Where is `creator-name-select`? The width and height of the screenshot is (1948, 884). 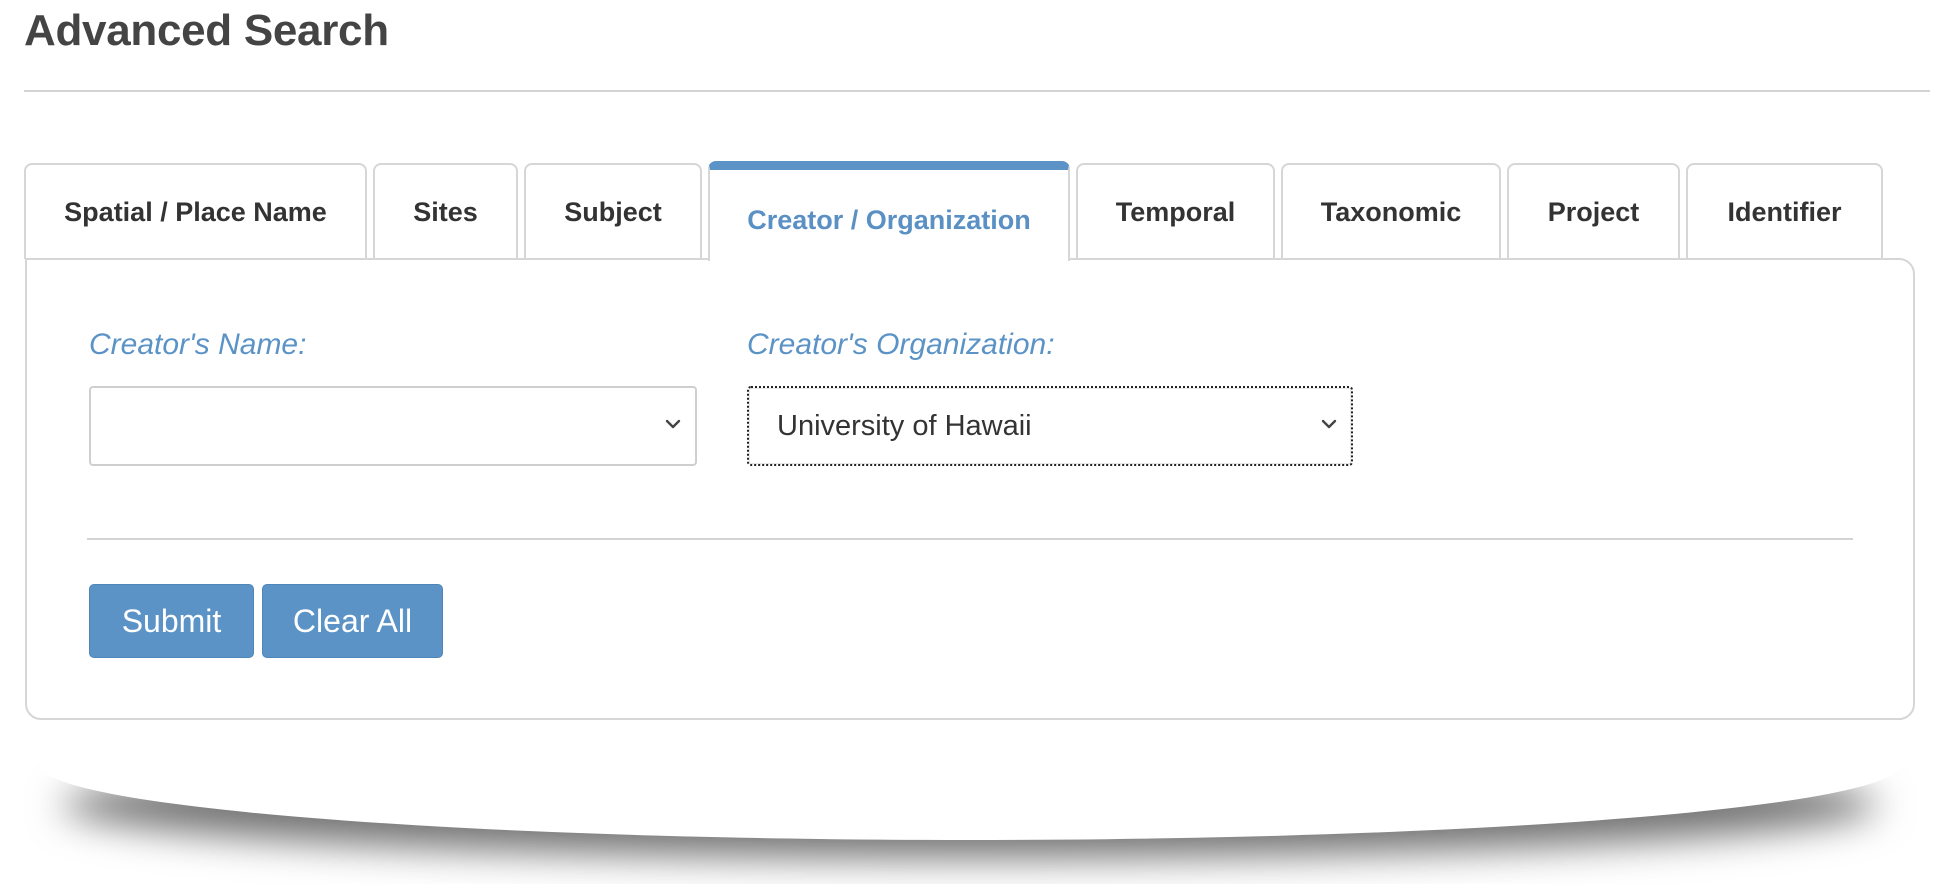 creator-name-select is located at coordinates (393, 426).